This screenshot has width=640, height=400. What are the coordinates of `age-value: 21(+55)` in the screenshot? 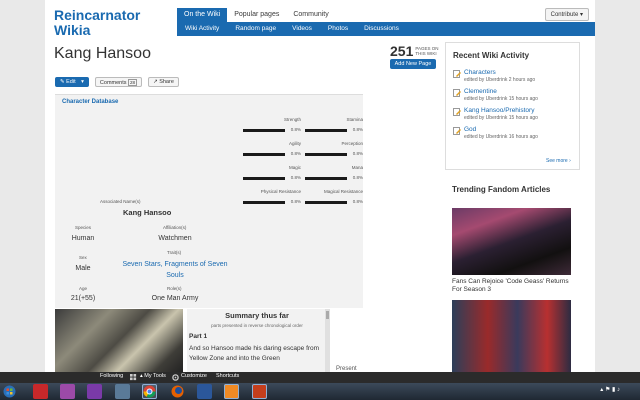 It's located at (83, 298).